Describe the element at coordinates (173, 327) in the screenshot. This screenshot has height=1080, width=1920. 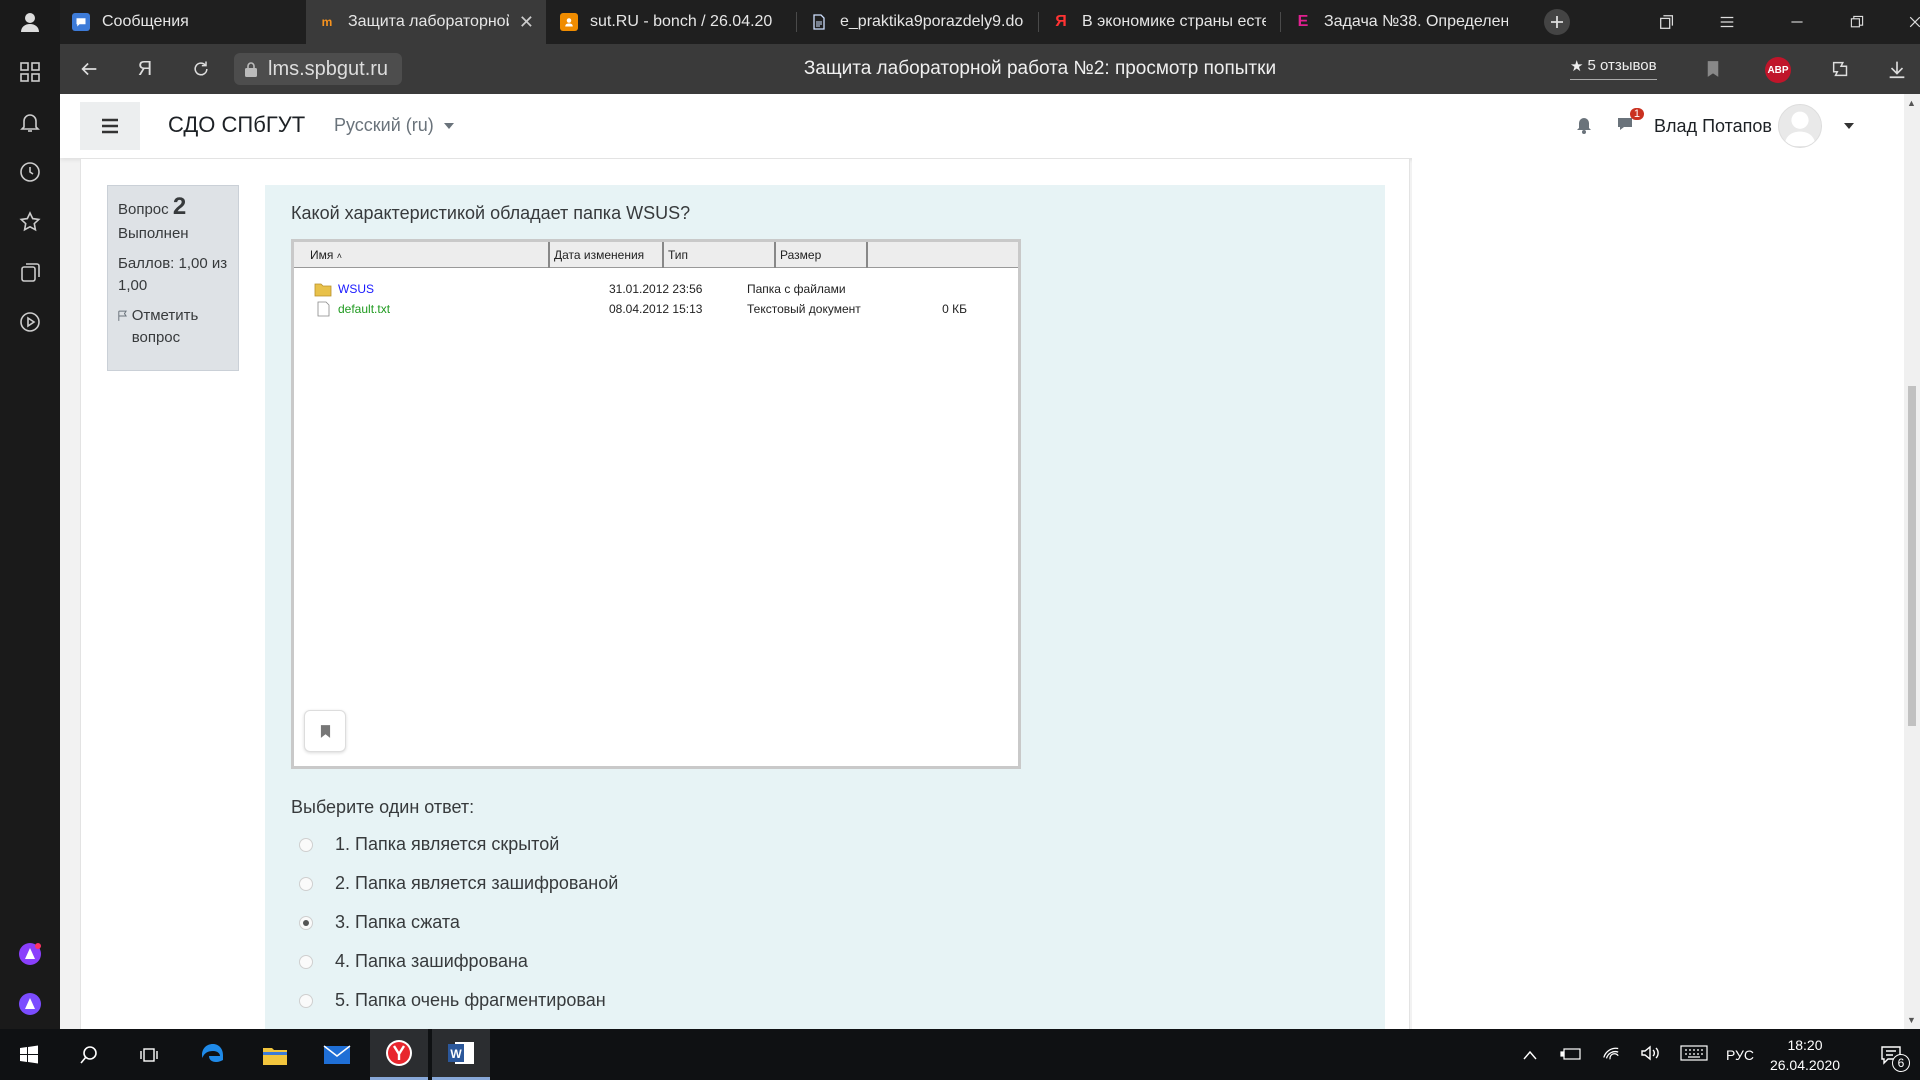
I see `flag-question-link: Отметить вопрос` at that location.